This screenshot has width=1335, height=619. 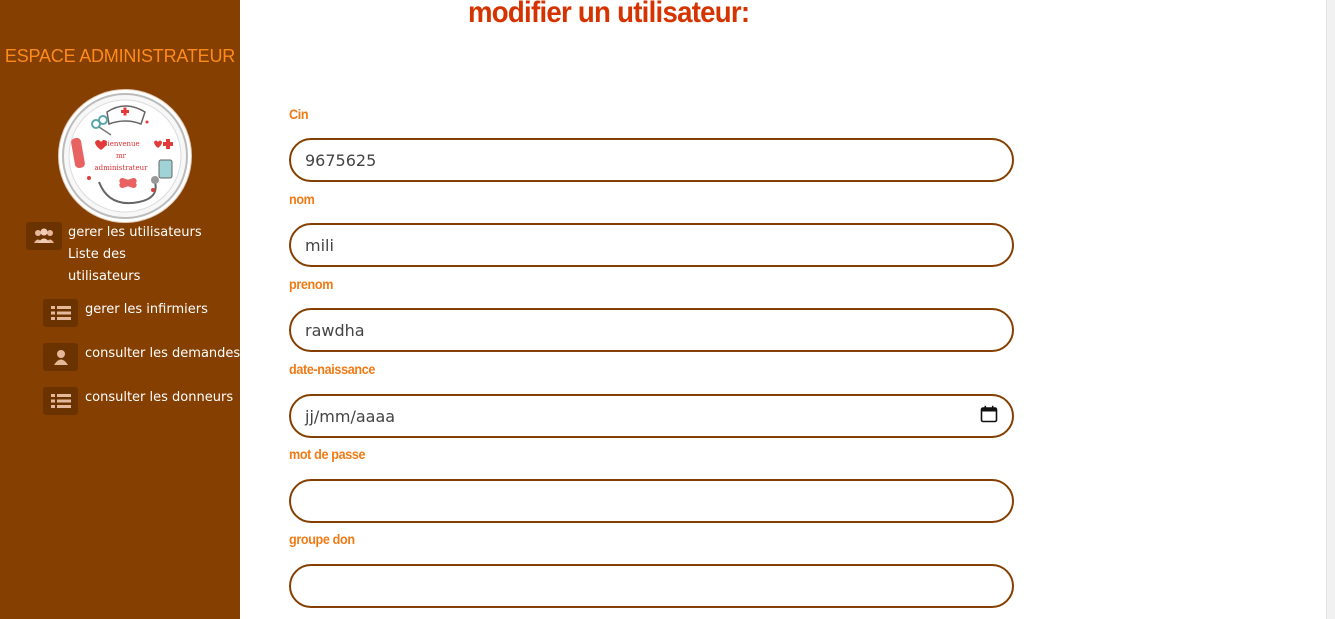 I want to click on groupe-don-label: groupe don, so click(x=322, y=539).